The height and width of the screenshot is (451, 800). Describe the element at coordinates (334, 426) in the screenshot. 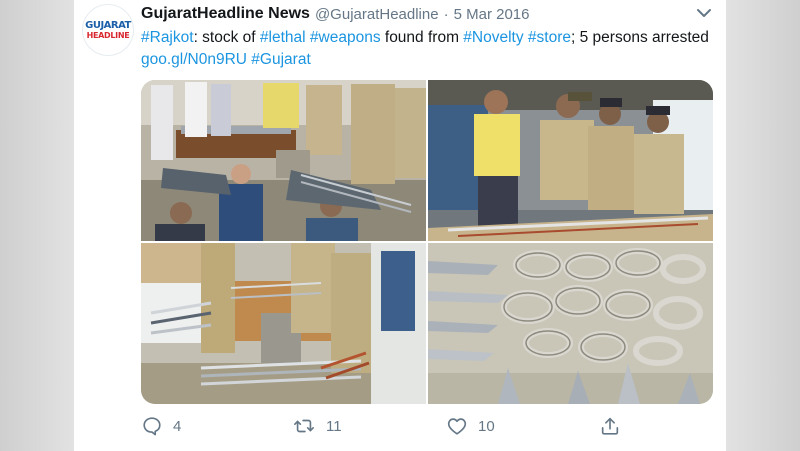

I see `retweet-count: 11` at that location.